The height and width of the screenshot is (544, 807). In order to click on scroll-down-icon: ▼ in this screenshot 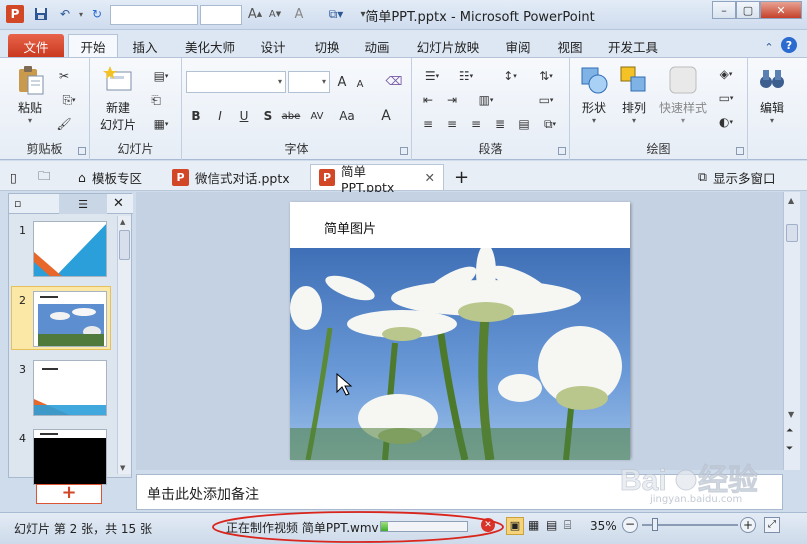, I will do `click(791, 414)`.